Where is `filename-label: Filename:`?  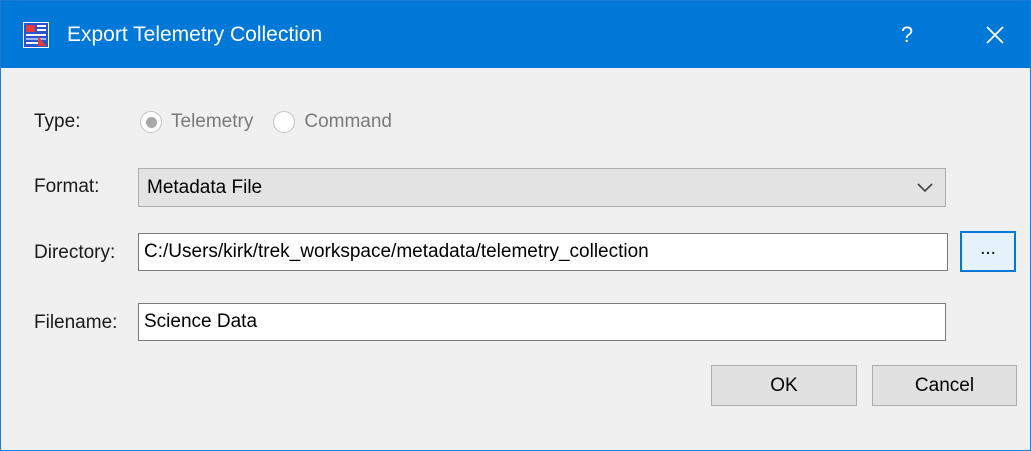
filename-label: Filename: is located at coordinates (76, 322).